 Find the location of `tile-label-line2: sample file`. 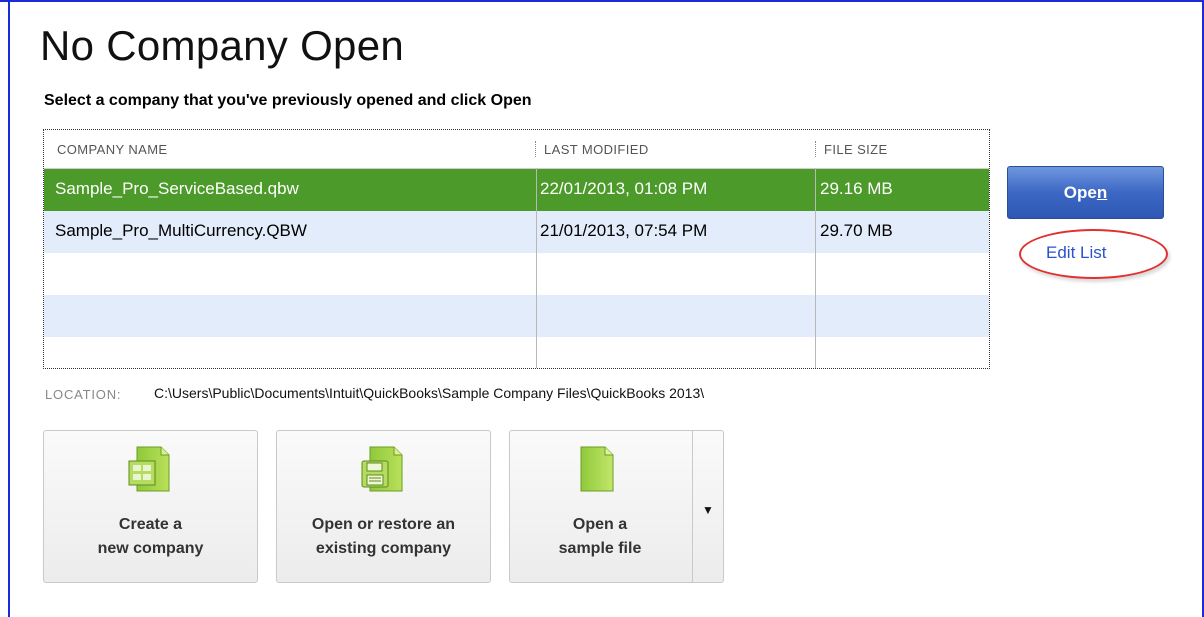

tile-label-line2: sample file is located at coordinates (600, 548).